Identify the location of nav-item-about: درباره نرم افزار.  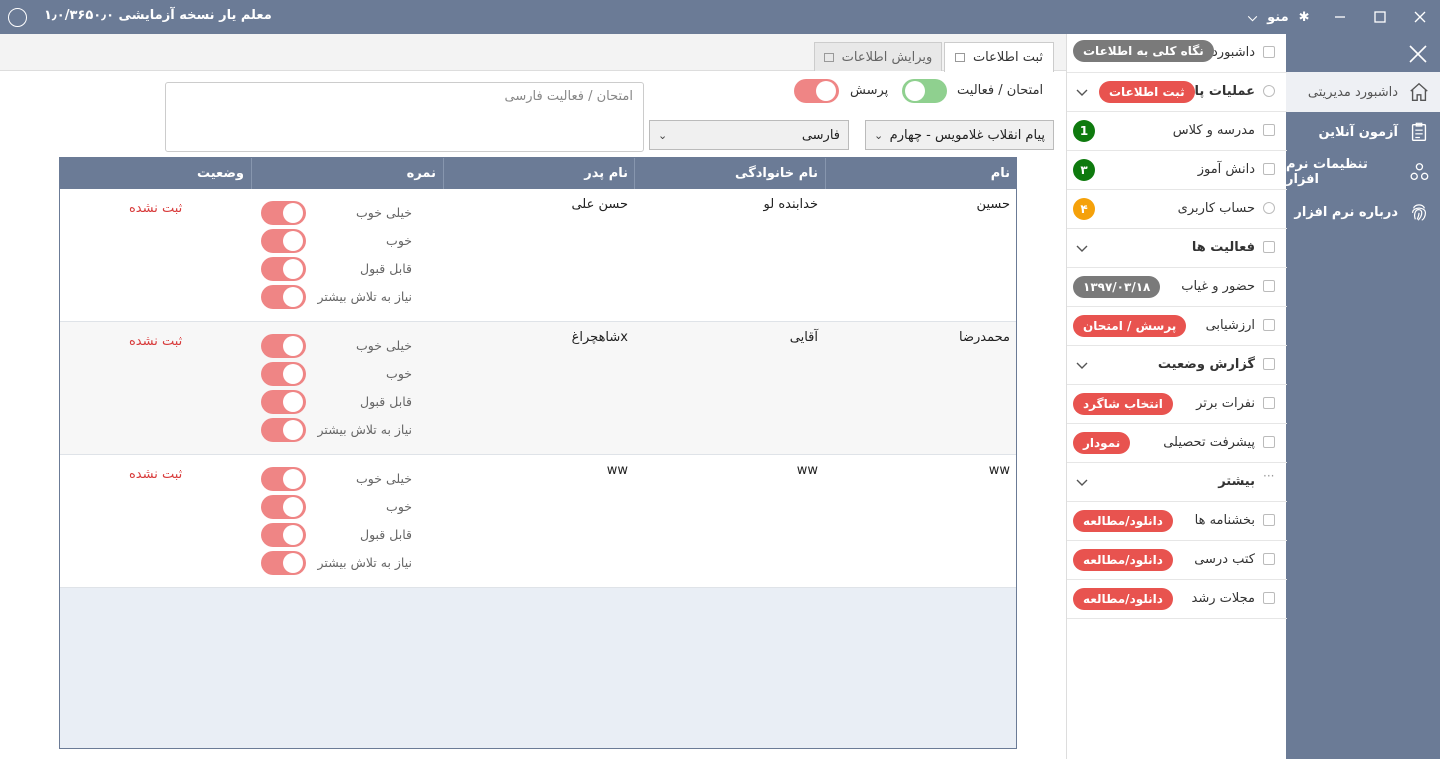
(1363, 212).